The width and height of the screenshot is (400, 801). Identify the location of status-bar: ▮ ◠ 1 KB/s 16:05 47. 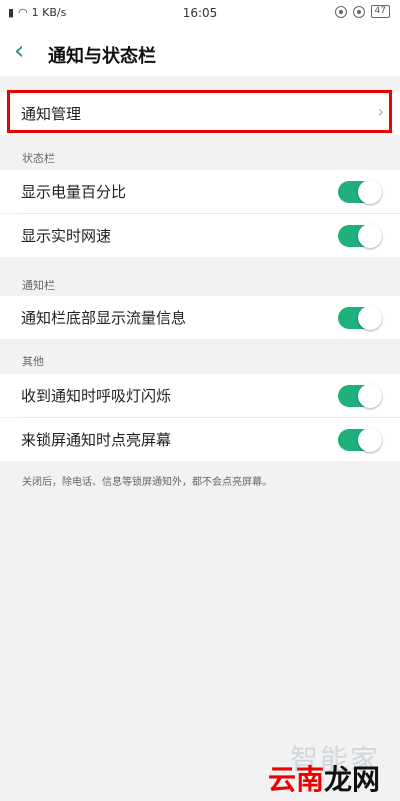
(200, 15).